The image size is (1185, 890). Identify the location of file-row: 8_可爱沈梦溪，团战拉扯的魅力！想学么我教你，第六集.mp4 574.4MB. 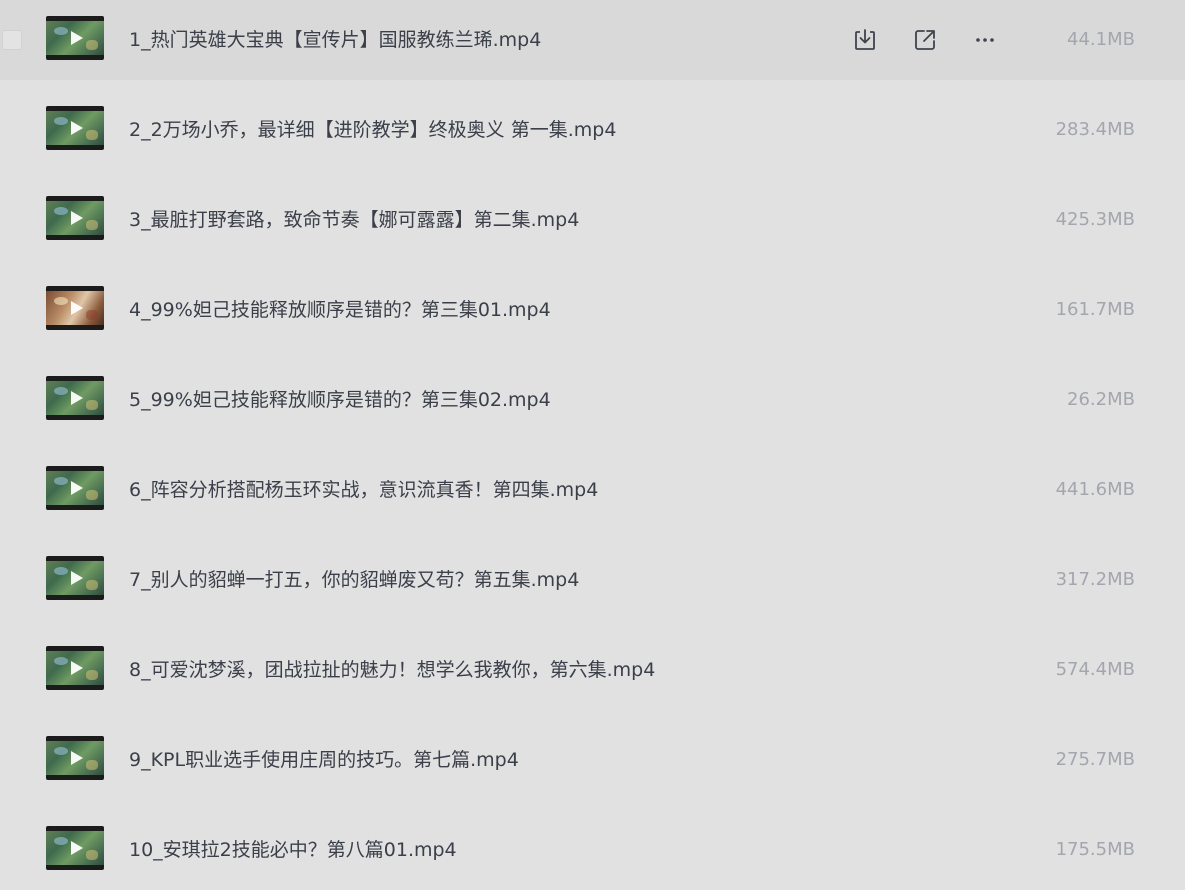
(592, 670).